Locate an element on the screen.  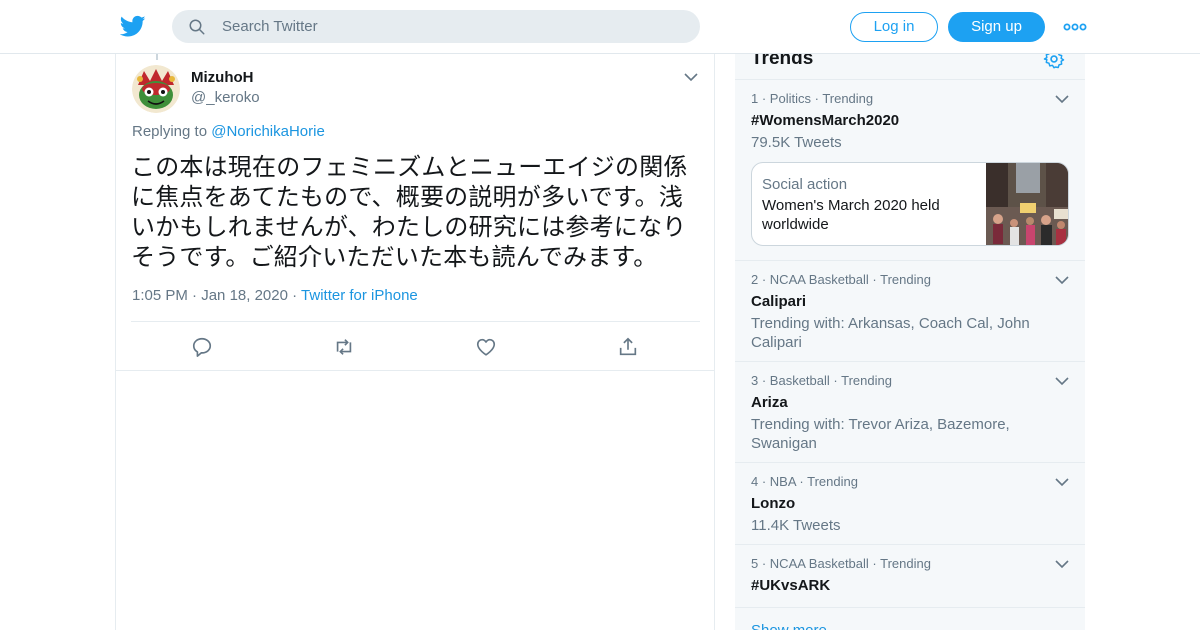
card-label: Social action is located at coordinates (805, 184).